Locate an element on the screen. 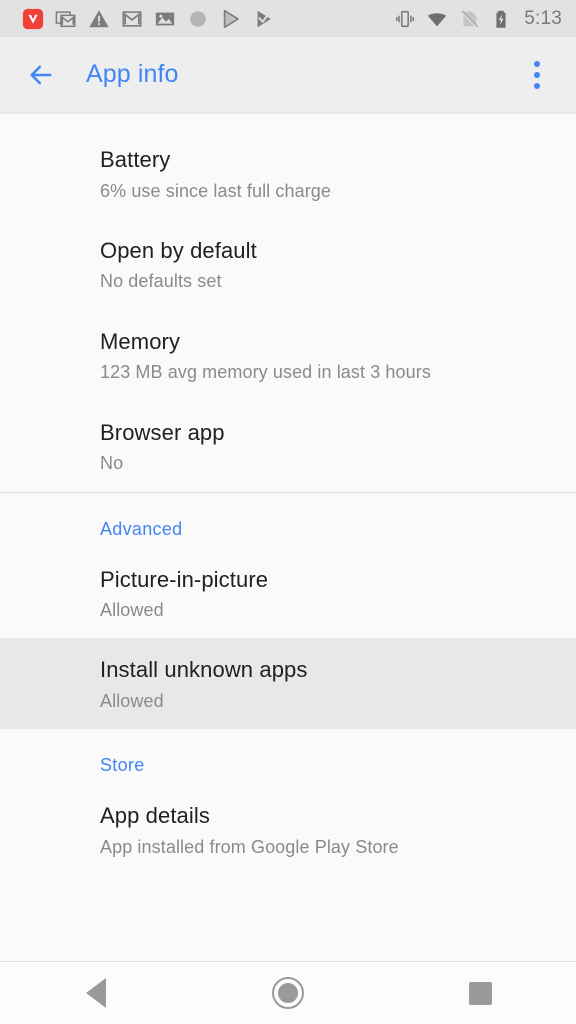 The width and height of the screenshot is (576, 1024). nav-back-button is located at coordinates (96, 993).